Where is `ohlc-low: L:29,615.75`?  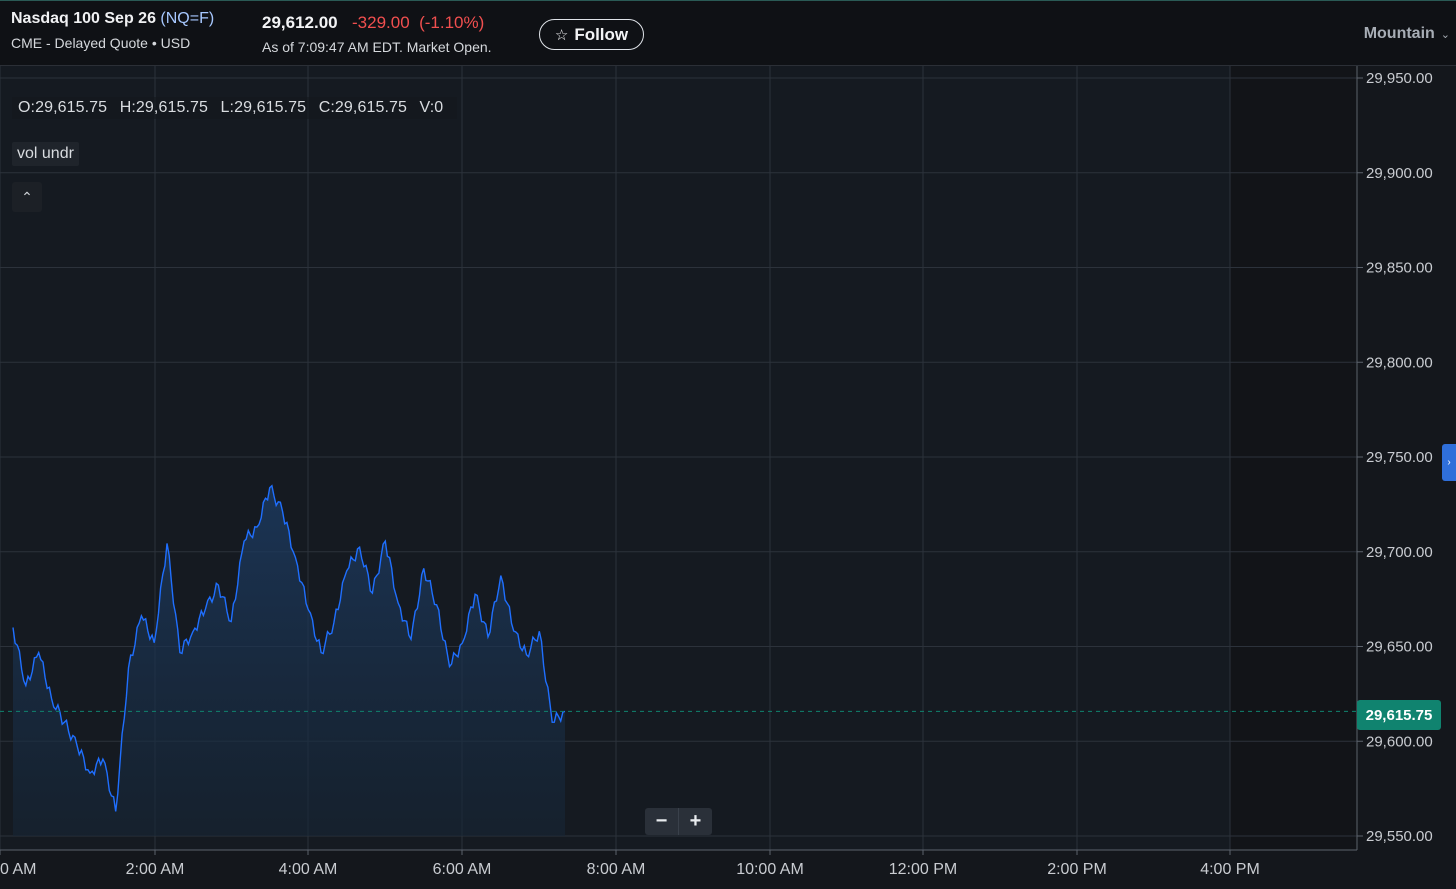
ohlc-low: L:29,615.75 is located at coordinates (263, 107).